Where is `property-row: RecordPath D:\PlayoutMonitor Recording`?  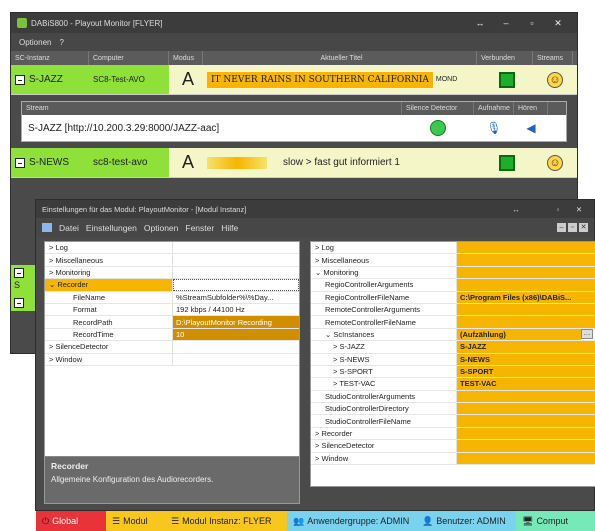
property-row: RecordPath D:\PlayoutMonitor Recording is located at coordinates (172, 322).